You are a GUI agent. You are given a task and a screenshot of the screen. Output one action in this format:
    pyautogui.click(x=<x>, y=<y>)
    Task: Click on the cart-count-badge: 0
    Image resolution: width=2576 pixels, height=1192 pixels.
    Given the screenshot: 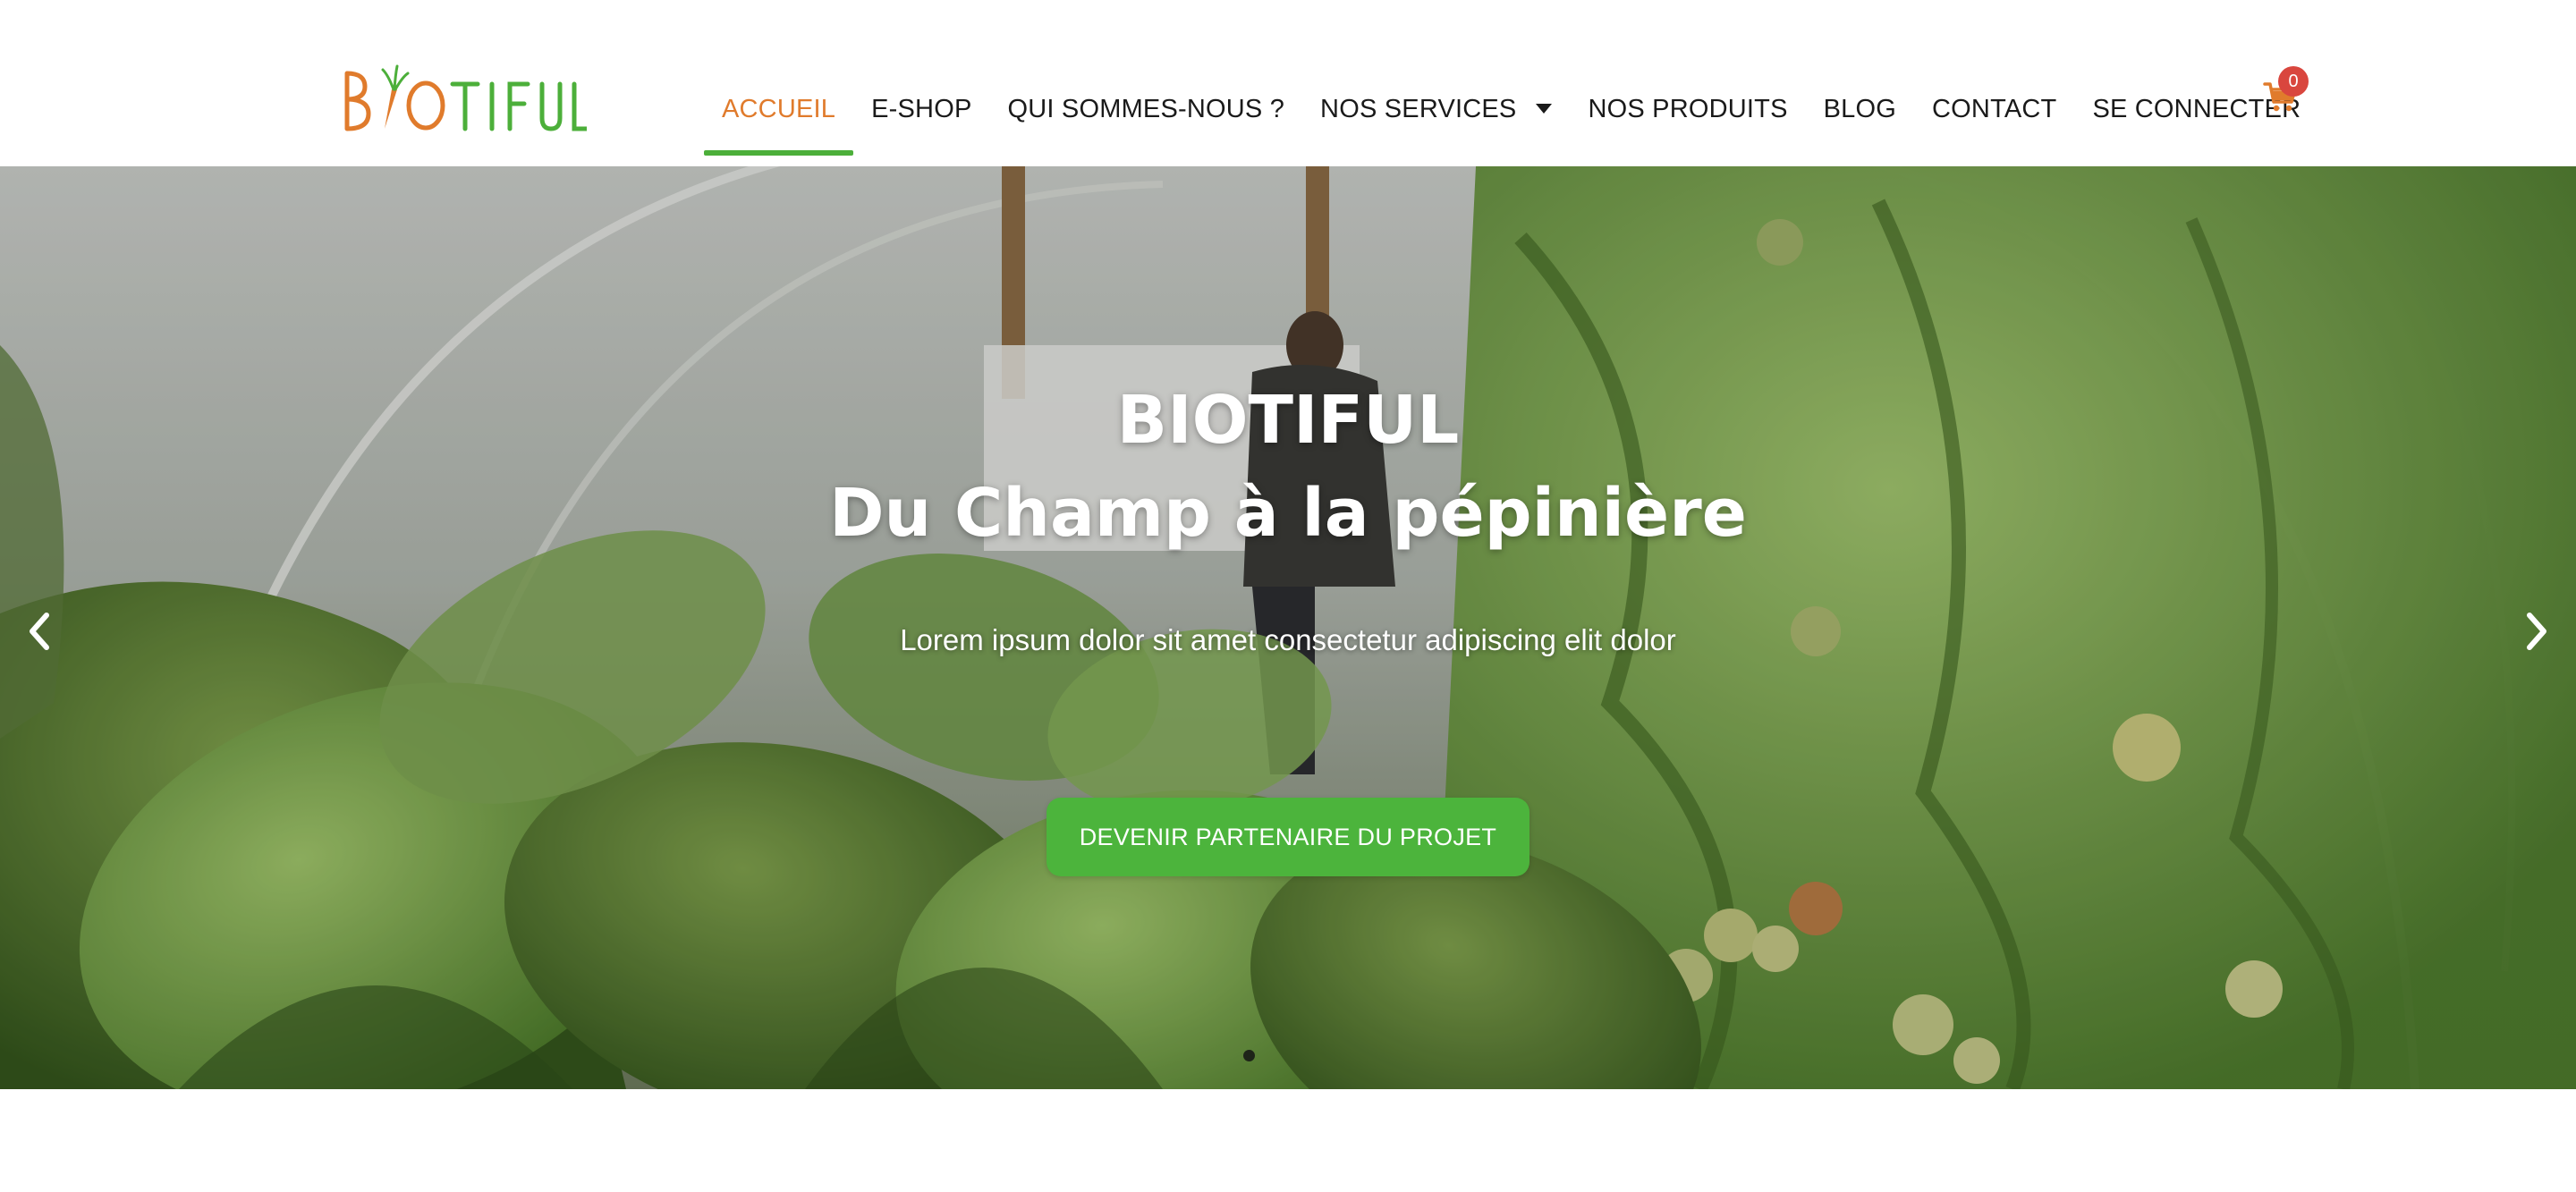 What is the action you would take?
    pyautogui.click(x=2293, y=81)
    